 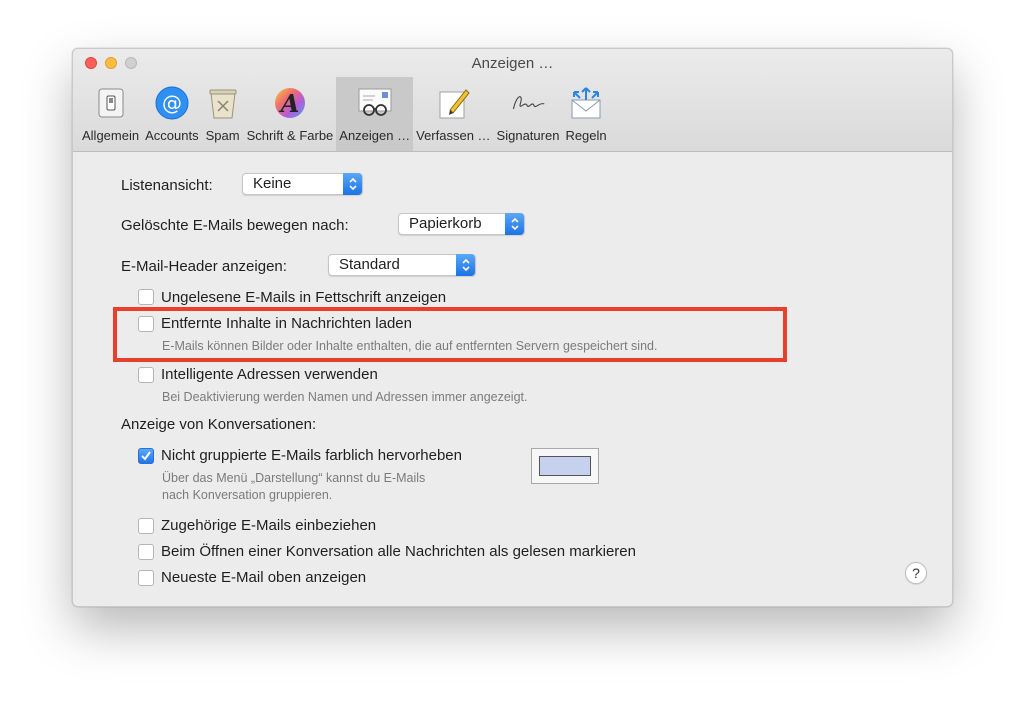 I want to click on tab-label: Signaturen, so click(x=528, y=135).